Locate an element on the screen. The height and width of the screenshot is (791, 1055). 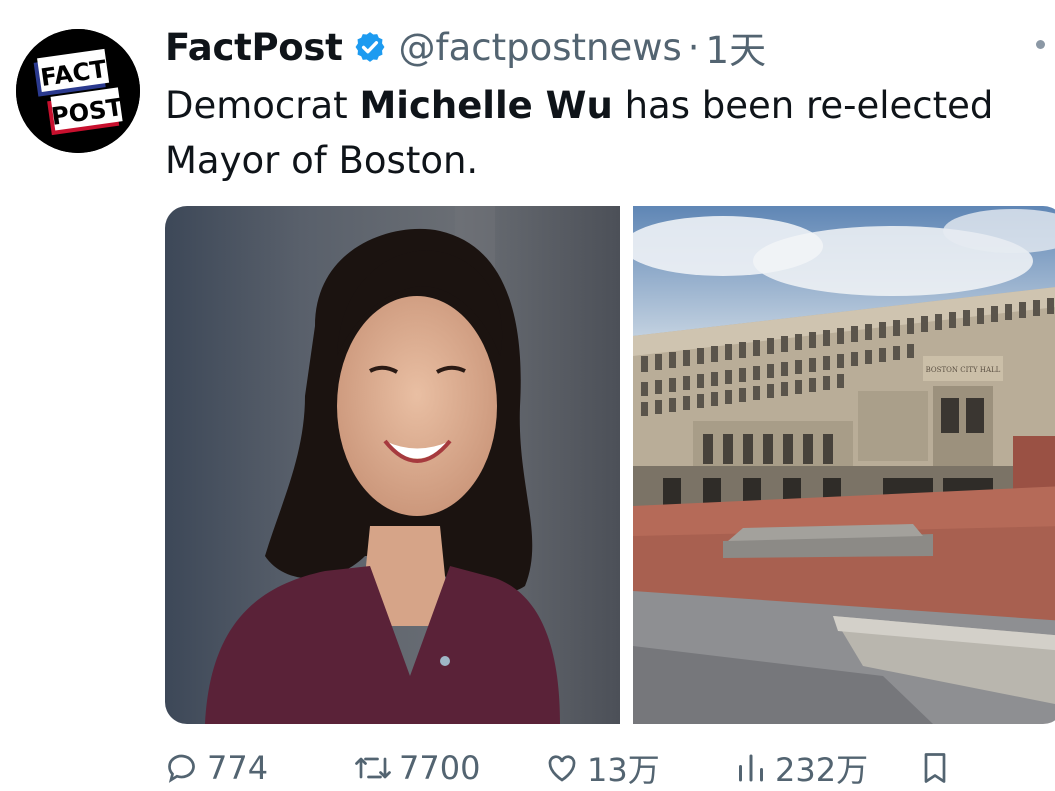
reply-count: 774 is located at coordinates (238, 768).